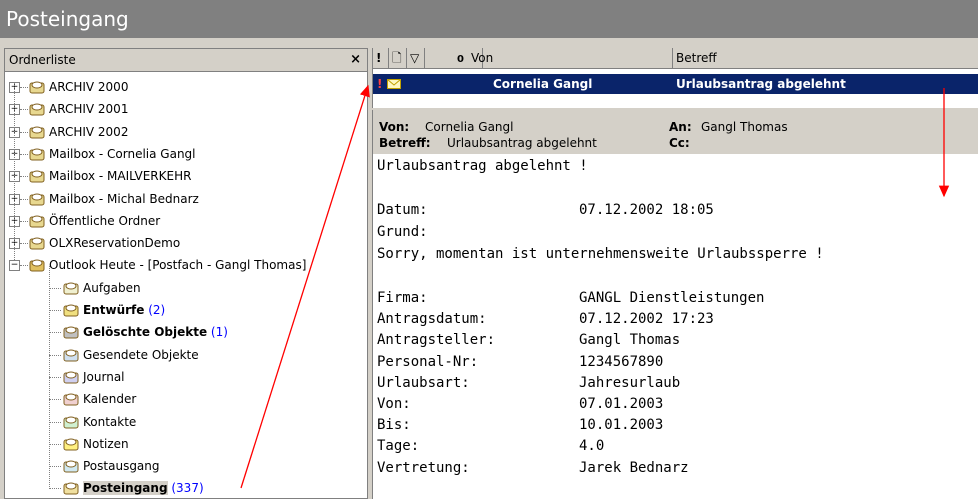 This screenshot has width=978, height=499. Describe the element at coordinates (394, 127) in the screenshot. I see `from-label: Von:` at that location.